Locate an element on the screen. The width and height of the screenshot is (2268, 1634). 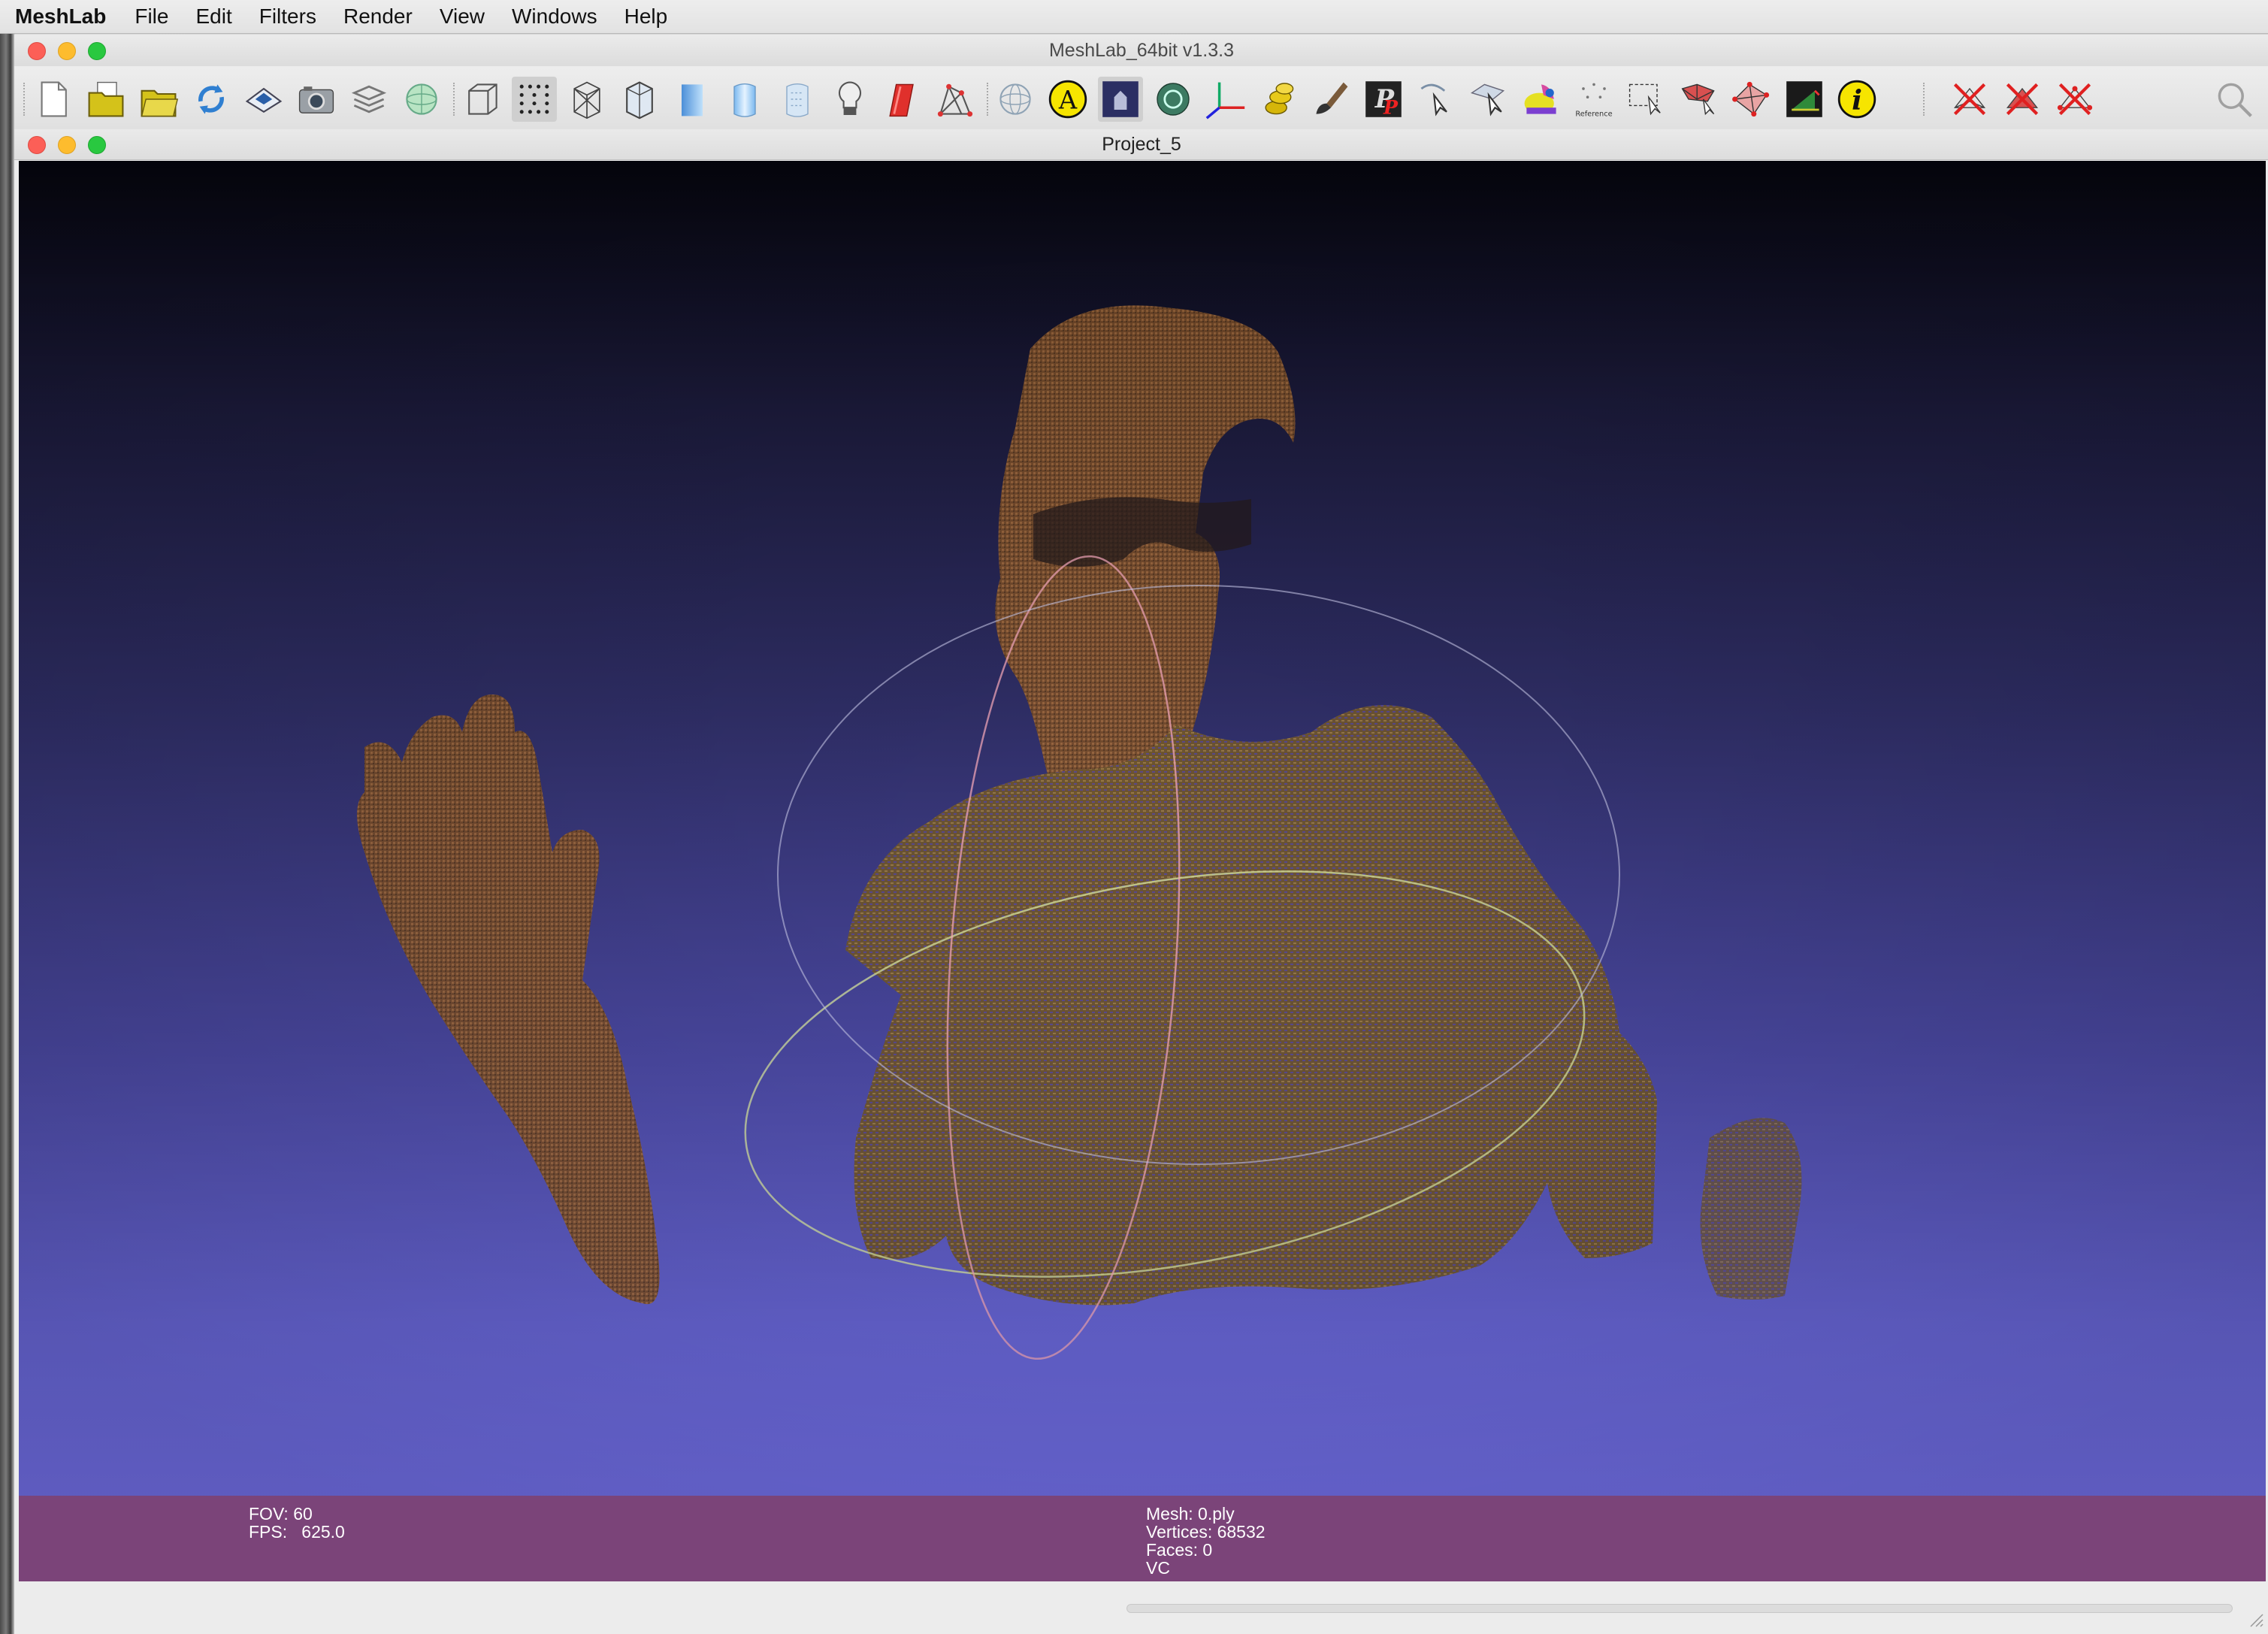
faces-label: Faces: 0 is located at coordinates (1179, 1550).